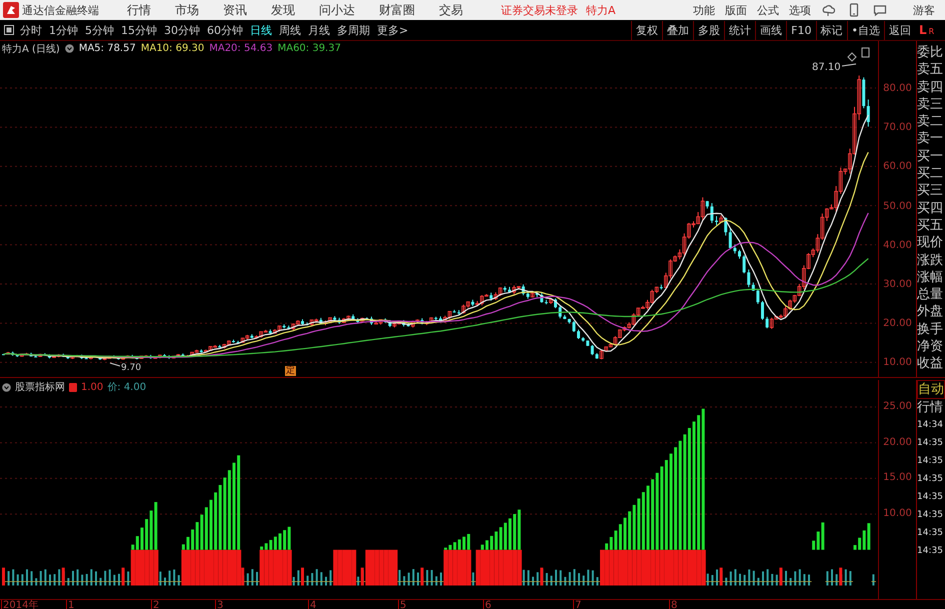 This screenshot has height=609, width=945. Describe the element at coordinates (930, 105) in the screenshot. I see `quote-label: 卖三` at that location.